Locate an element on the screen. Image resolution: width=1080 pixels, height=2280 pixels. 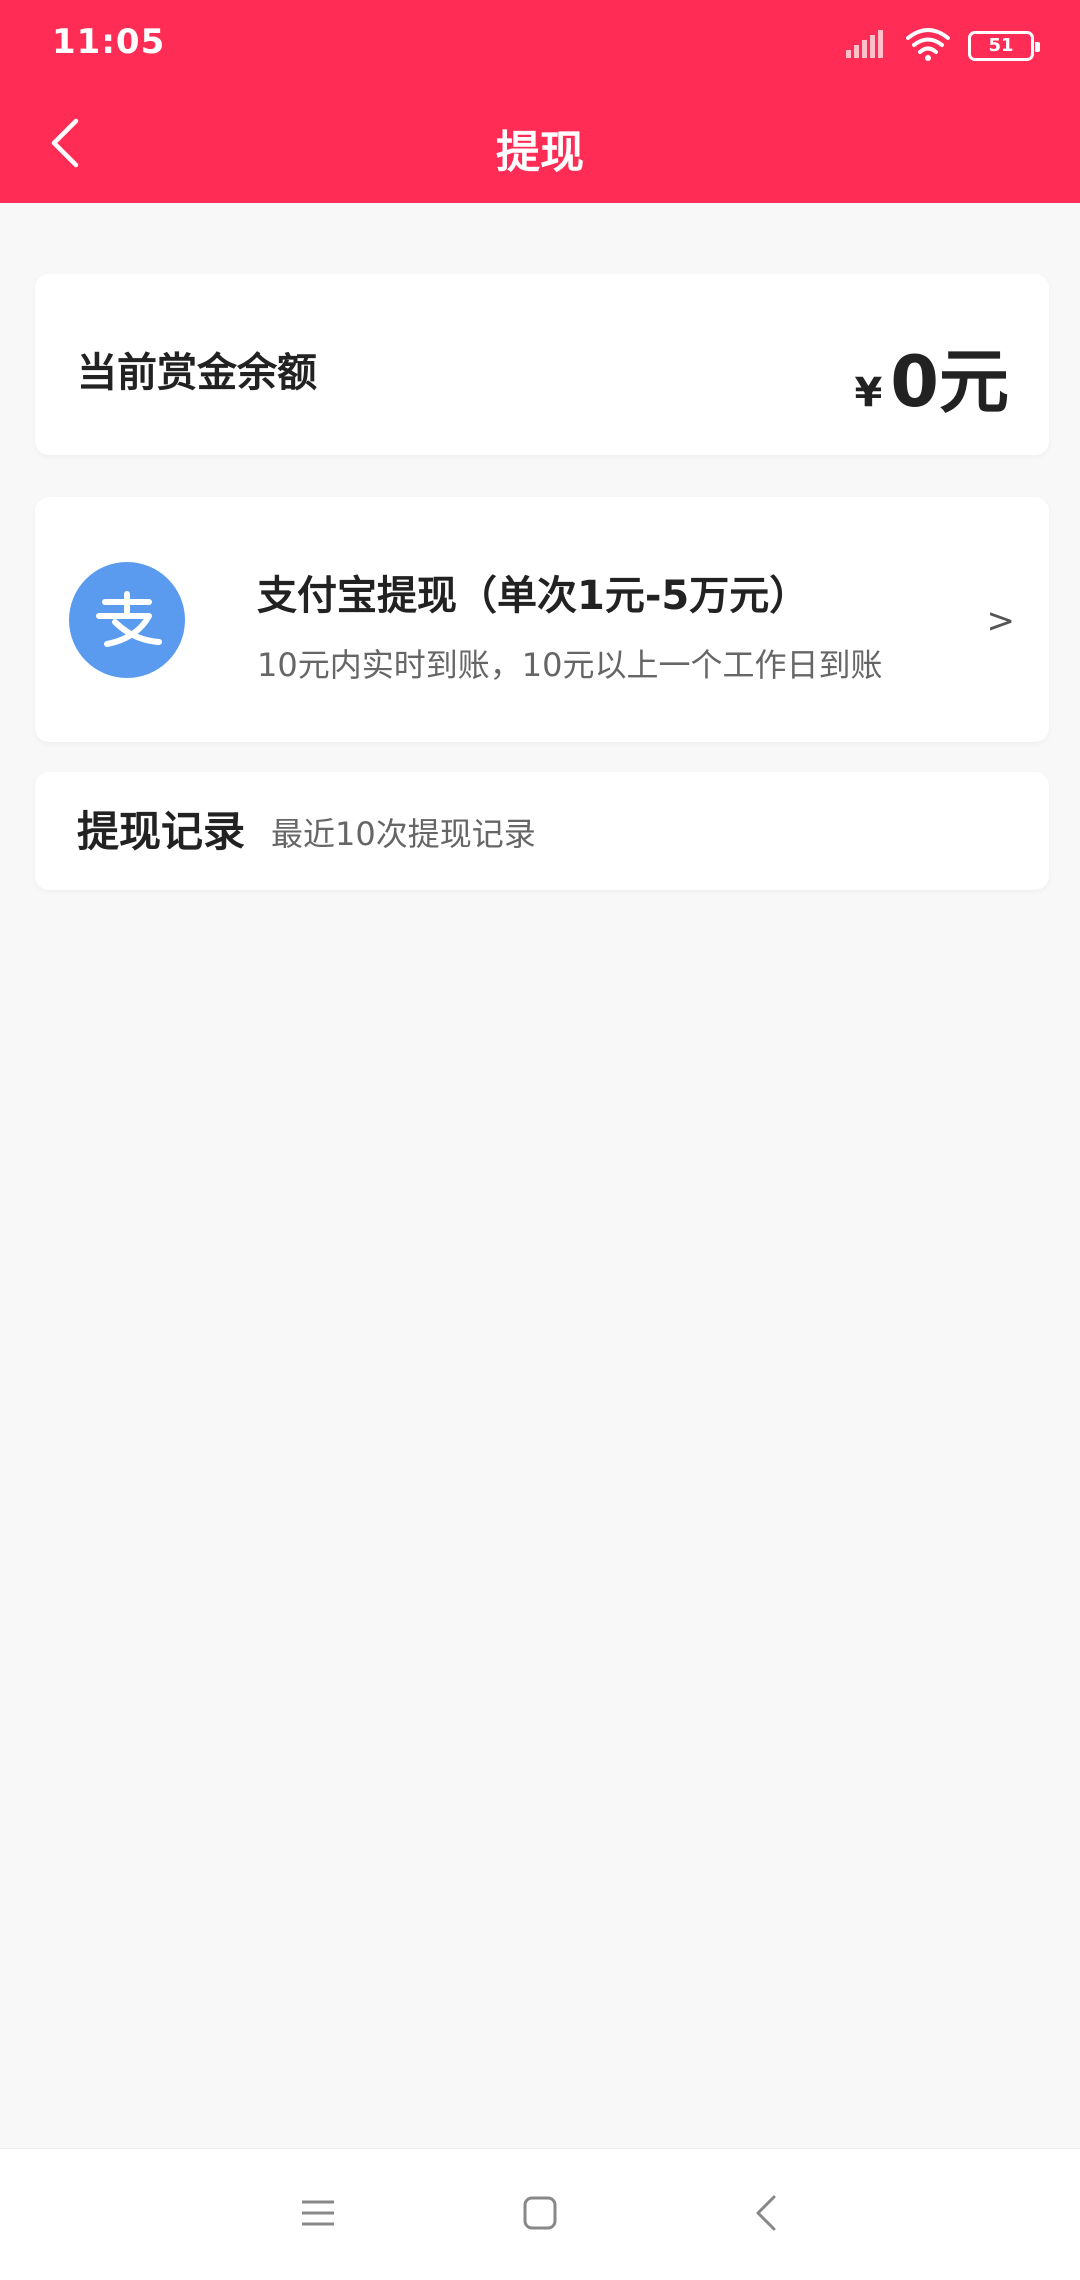
home-icon is located at coordinates (540, 2215).